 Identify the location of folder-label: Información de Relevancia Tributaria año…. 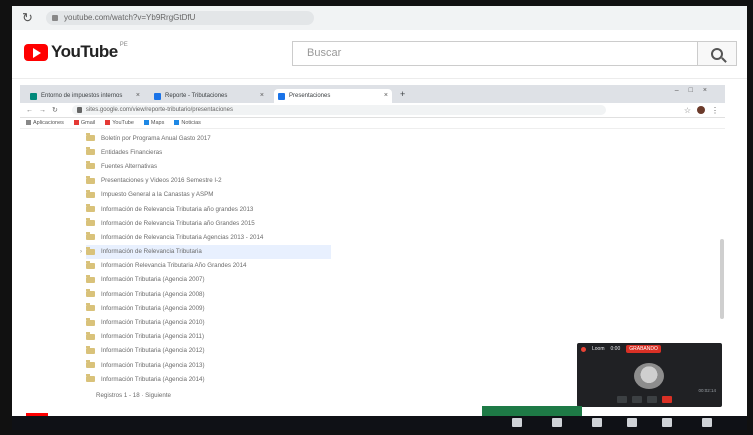
(177, 209).